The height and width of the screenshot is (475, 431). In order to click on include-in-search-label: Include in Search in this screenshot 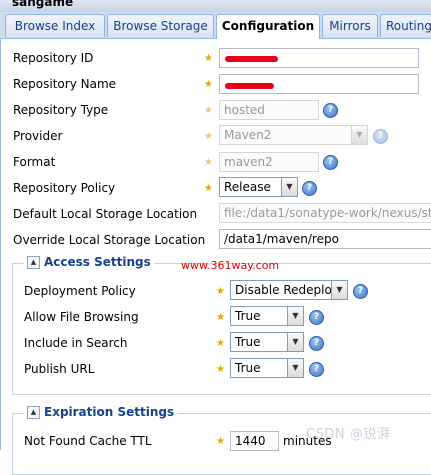, I will do `click(76, 343)`.